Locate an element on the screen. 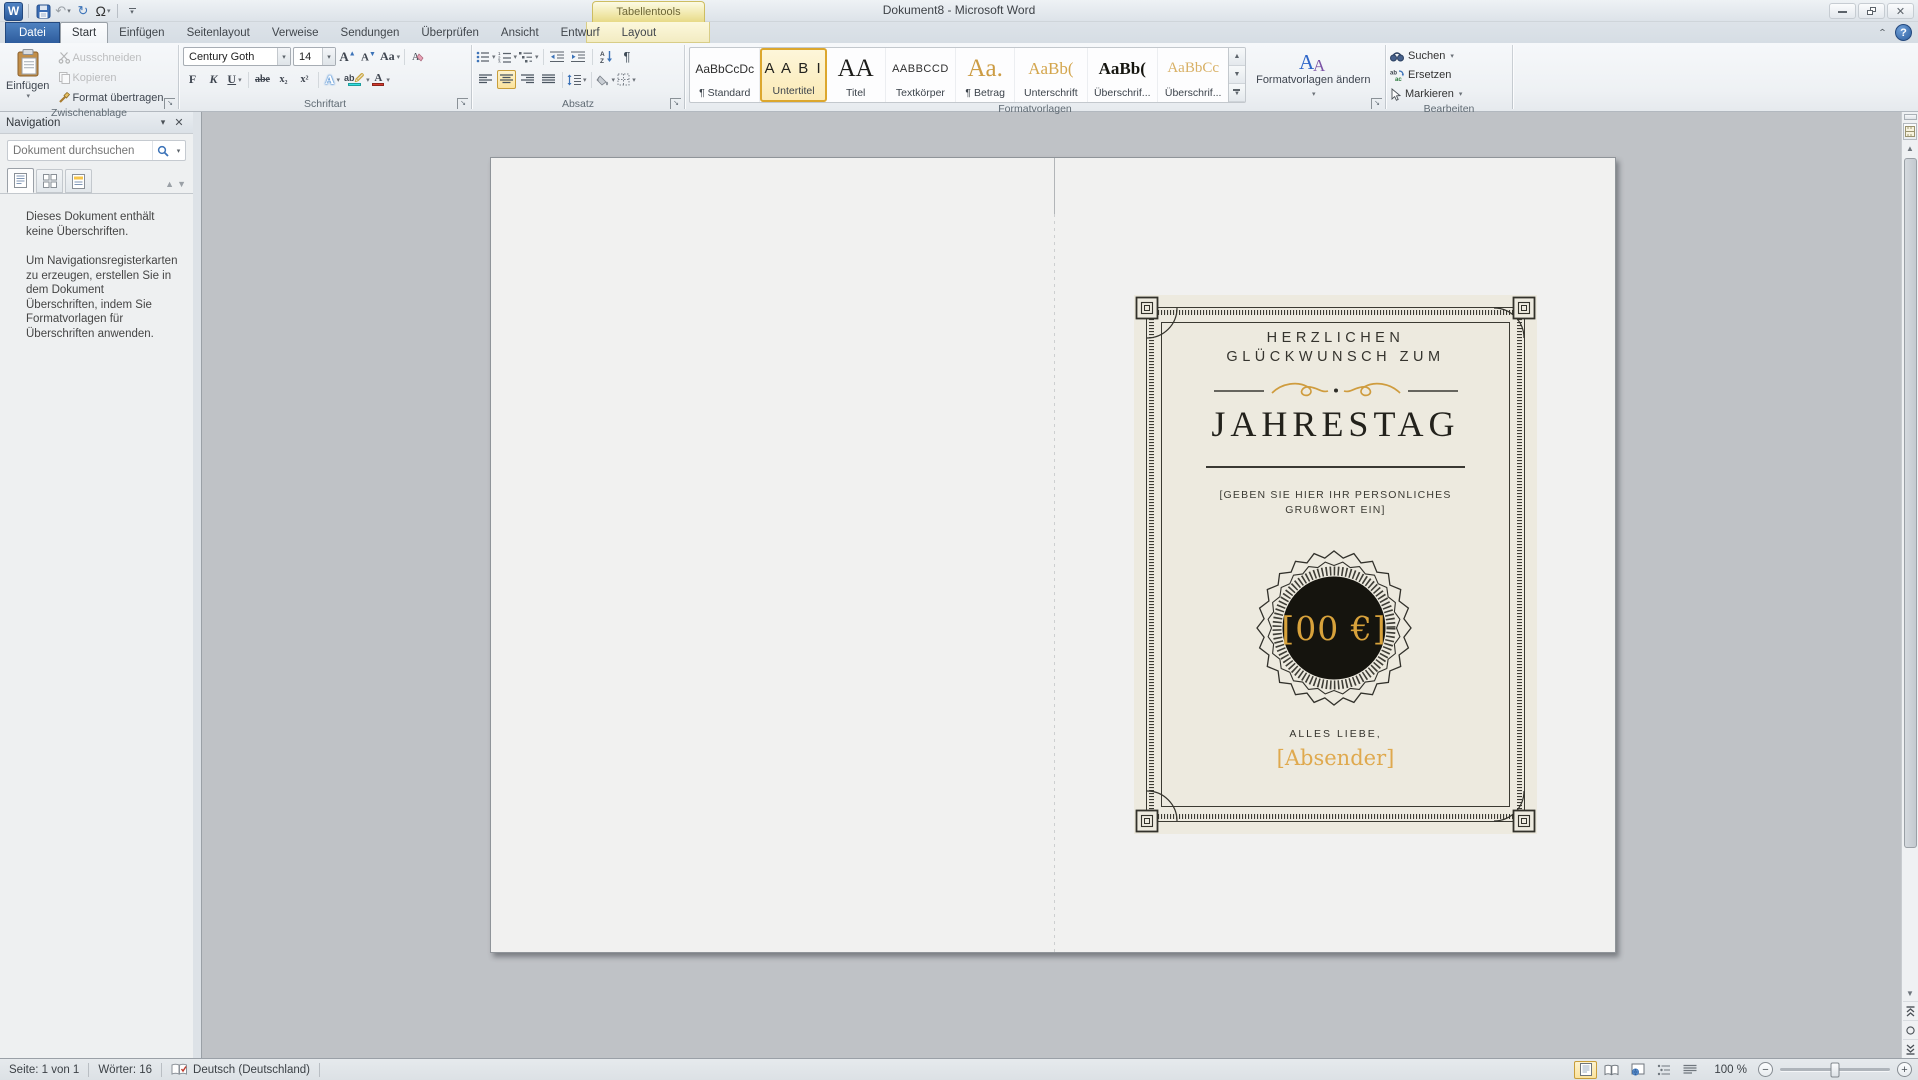 The height and width of the screenshot is (1080, 1918). scroll-up-icon: ▲ is located at coordinates (1910, 148).